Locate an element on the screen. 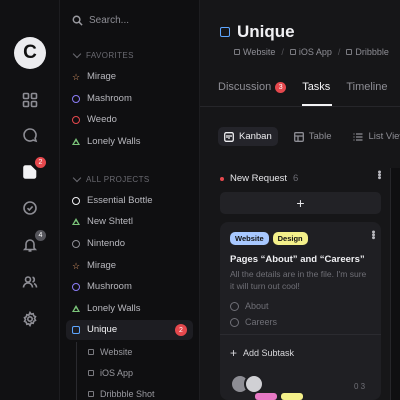  projects-section-header: ALL PROJECTS is located at coordinates (111, 178).